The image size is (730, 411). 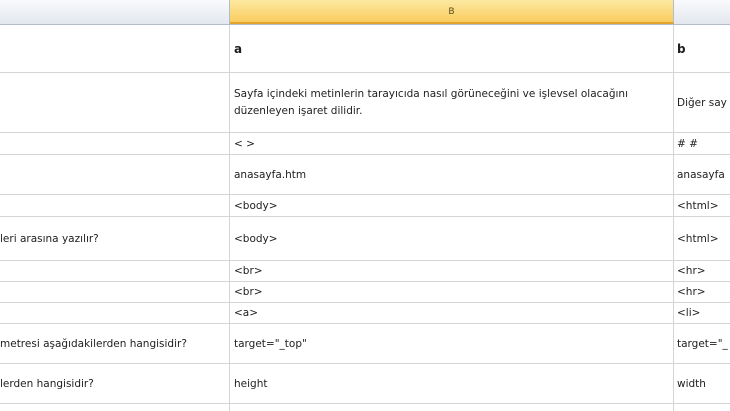 I want to click on table-row: lerden hangisidir? height width, so click(x=365, y=384).